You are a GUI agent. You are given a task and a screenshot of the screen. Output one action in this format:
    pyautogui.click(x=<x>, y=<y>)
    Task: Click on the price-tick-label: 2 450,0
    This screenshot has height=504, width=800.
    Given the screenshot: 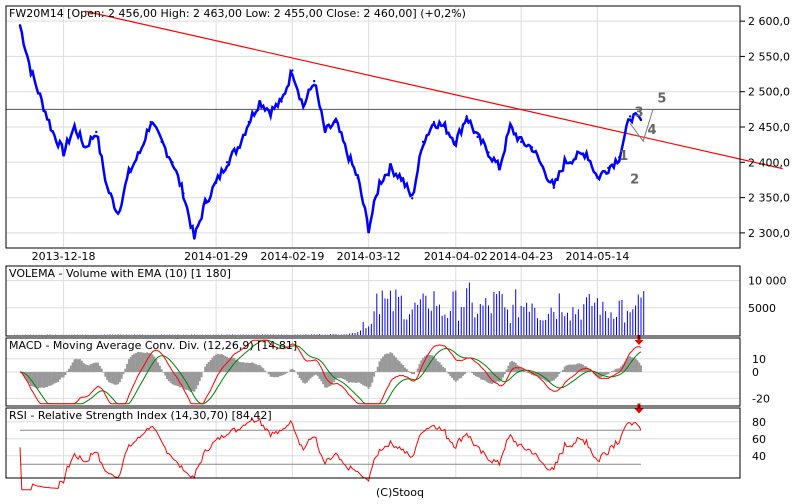 What is the action you would take?
    pyautogui.click(x=769, y=127)
    